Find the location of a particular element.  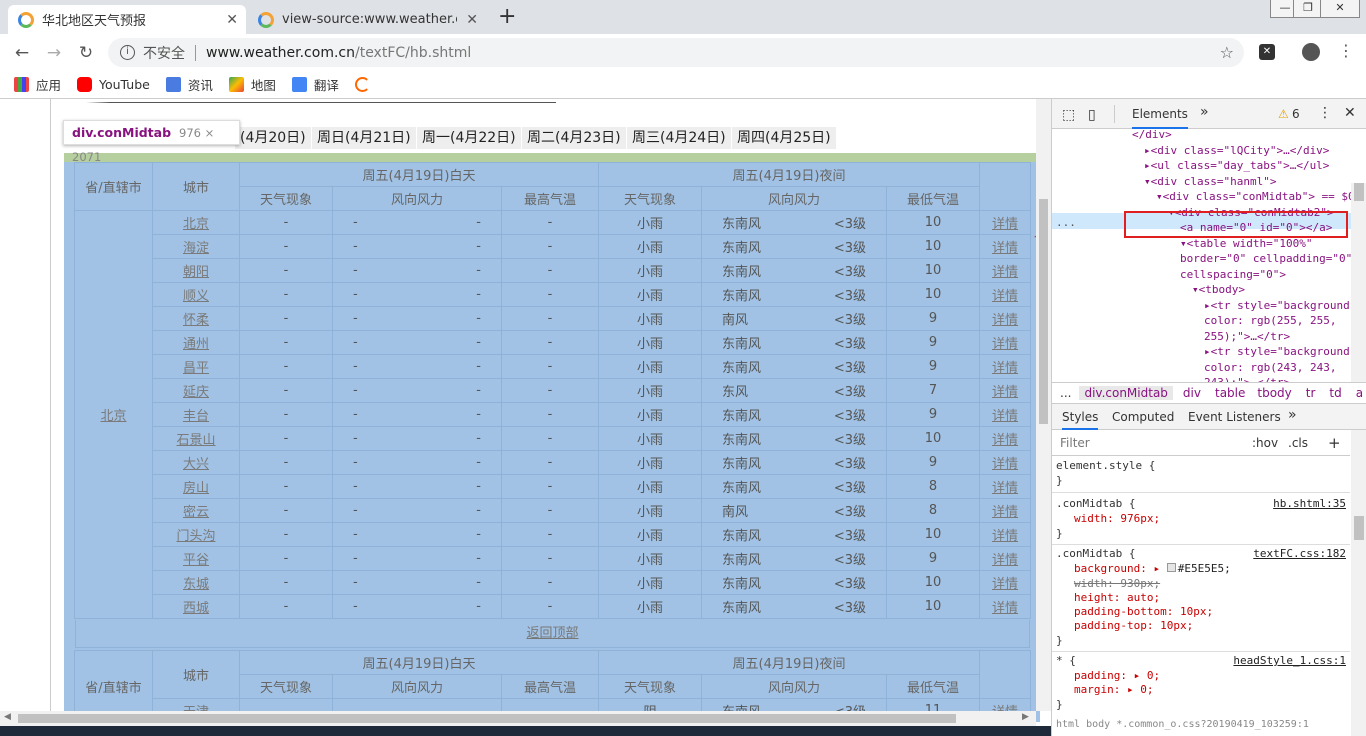

scroll-thumb is located at coordinates (1043, 311).